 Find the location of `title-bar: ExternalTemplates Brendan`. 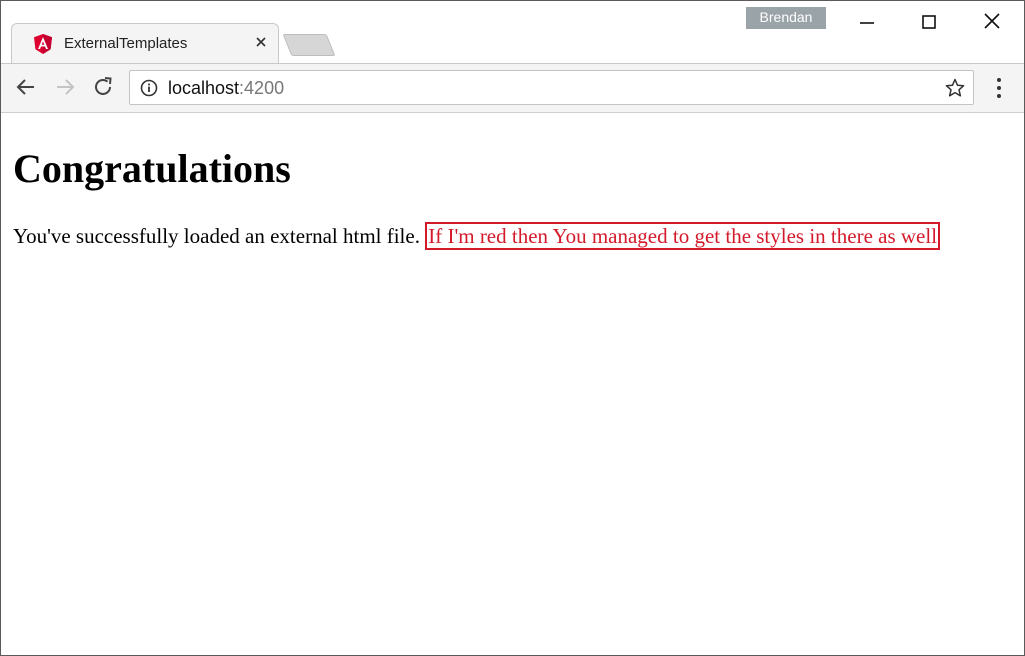

title-bar: ExternalTemplates Brendan is located at coordinates (512, 32).